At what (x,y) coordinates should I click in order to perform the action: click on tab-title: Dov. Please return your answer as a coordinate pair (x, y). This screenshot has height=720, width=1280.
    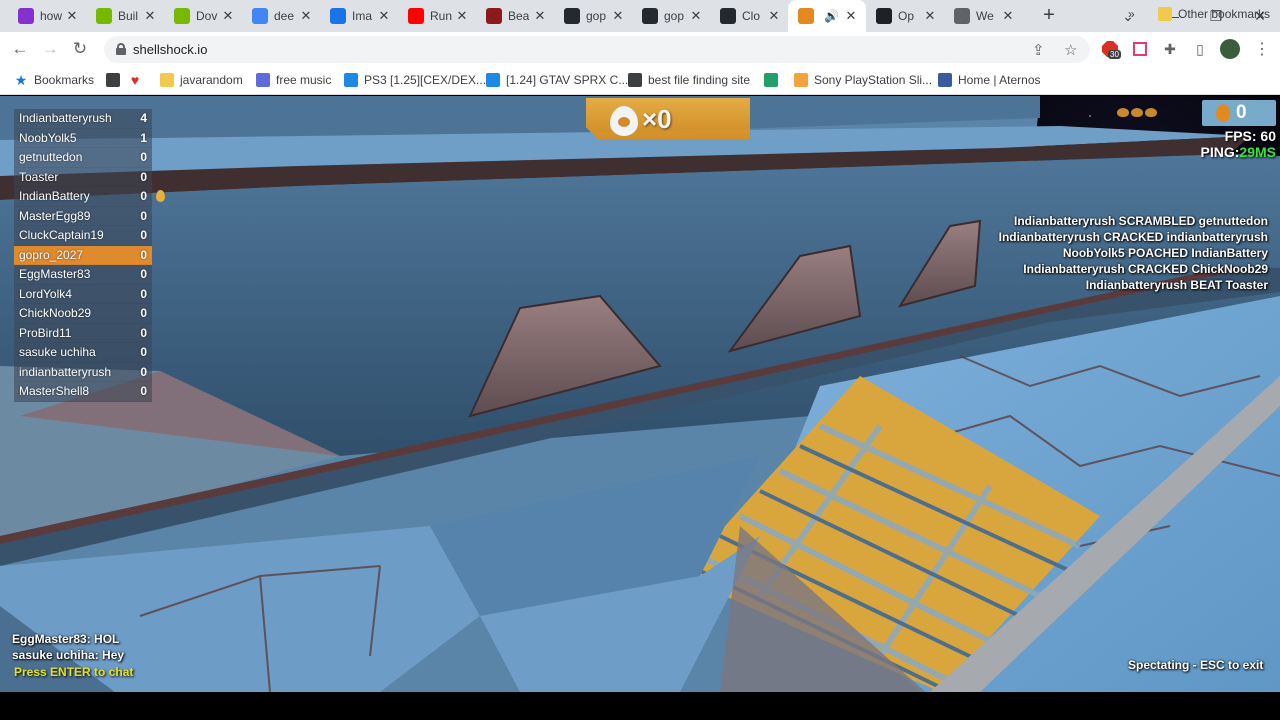
    Looking at the image, I should click on (207, 16).